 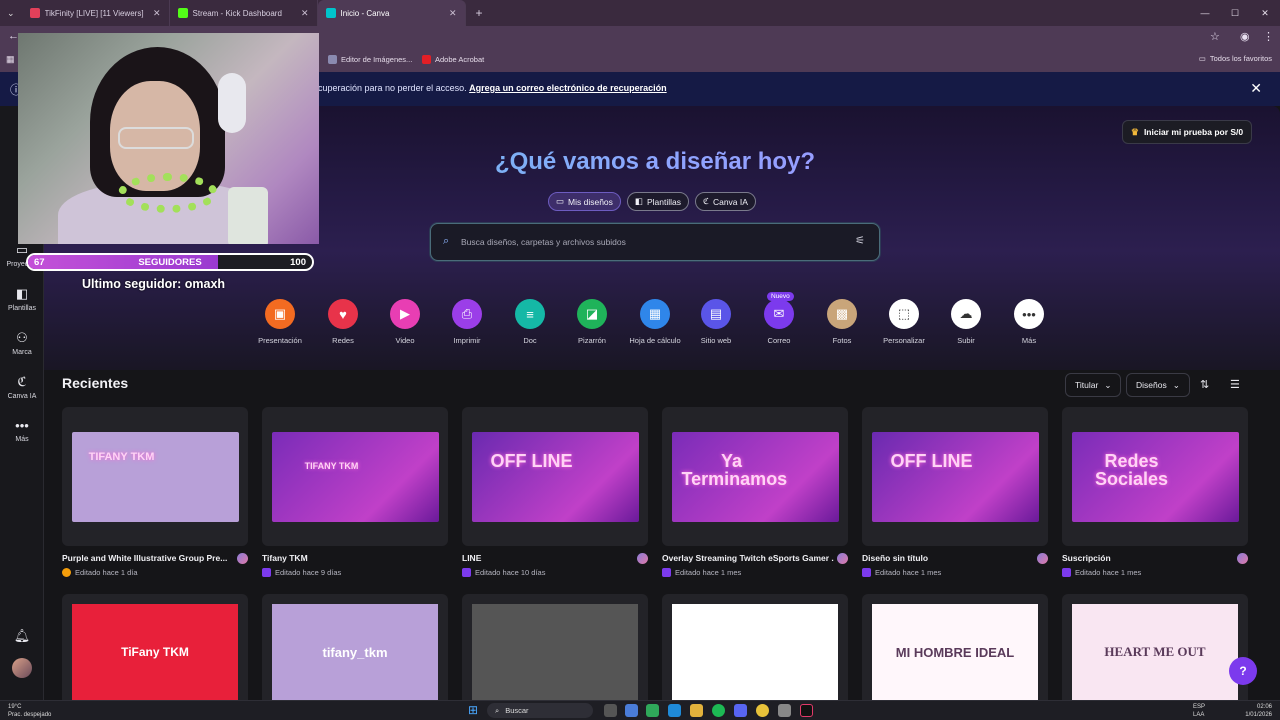 I want to click on chrome-icon, so click(x=762, y=710).